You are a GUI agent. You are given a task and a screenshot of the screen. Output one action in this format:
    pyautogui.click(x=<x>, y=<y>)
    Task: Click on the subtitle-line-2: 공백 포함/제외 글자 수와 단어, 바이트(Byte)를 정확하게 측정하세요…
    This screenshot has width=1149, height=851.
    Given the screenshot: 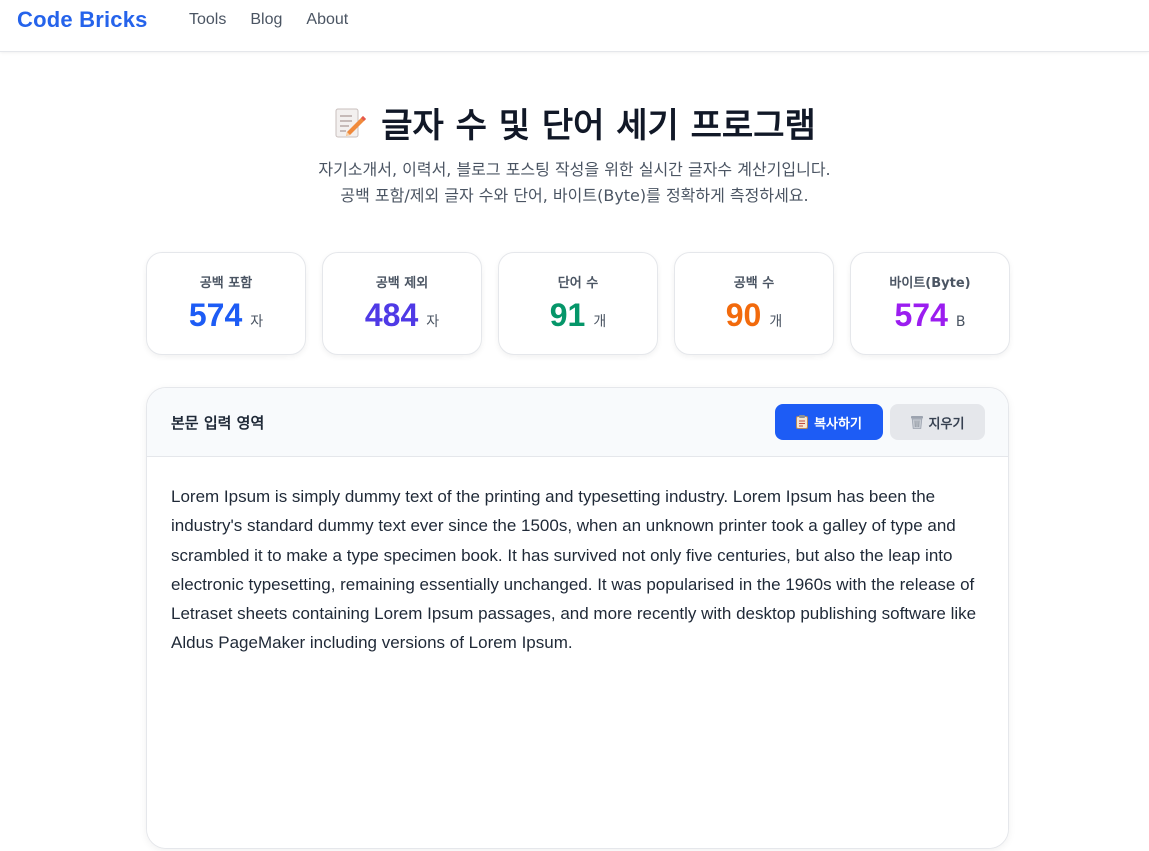 What is the action you would take?
    pyautogui.click(x=574, y=195)
    